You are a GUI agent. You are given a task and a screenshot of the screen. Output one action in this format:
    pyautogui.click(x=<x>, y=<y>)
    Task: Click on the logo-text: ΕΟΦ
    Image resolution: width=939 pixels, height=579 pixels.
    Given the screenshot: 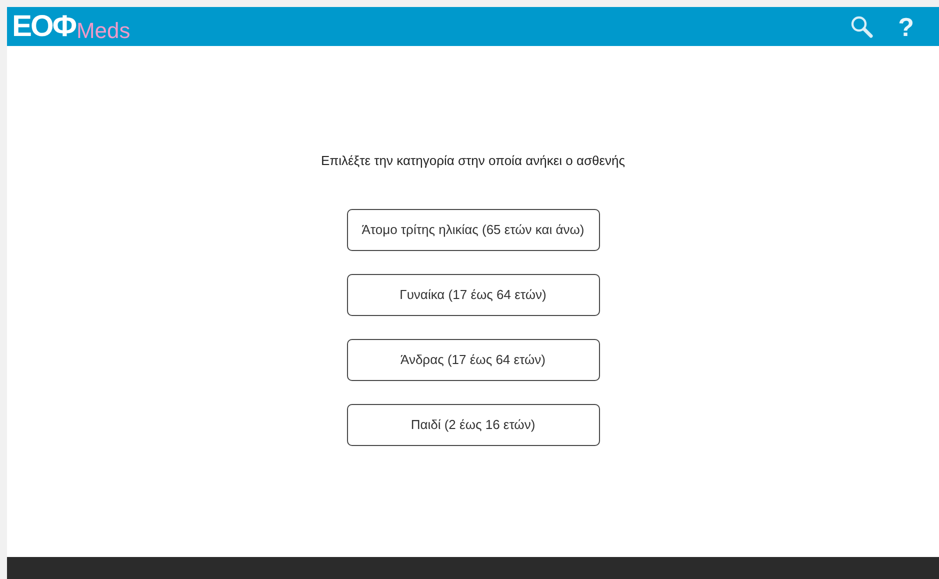 What is the action you would take?
    pyautogui.click(x=44, y=27)
    